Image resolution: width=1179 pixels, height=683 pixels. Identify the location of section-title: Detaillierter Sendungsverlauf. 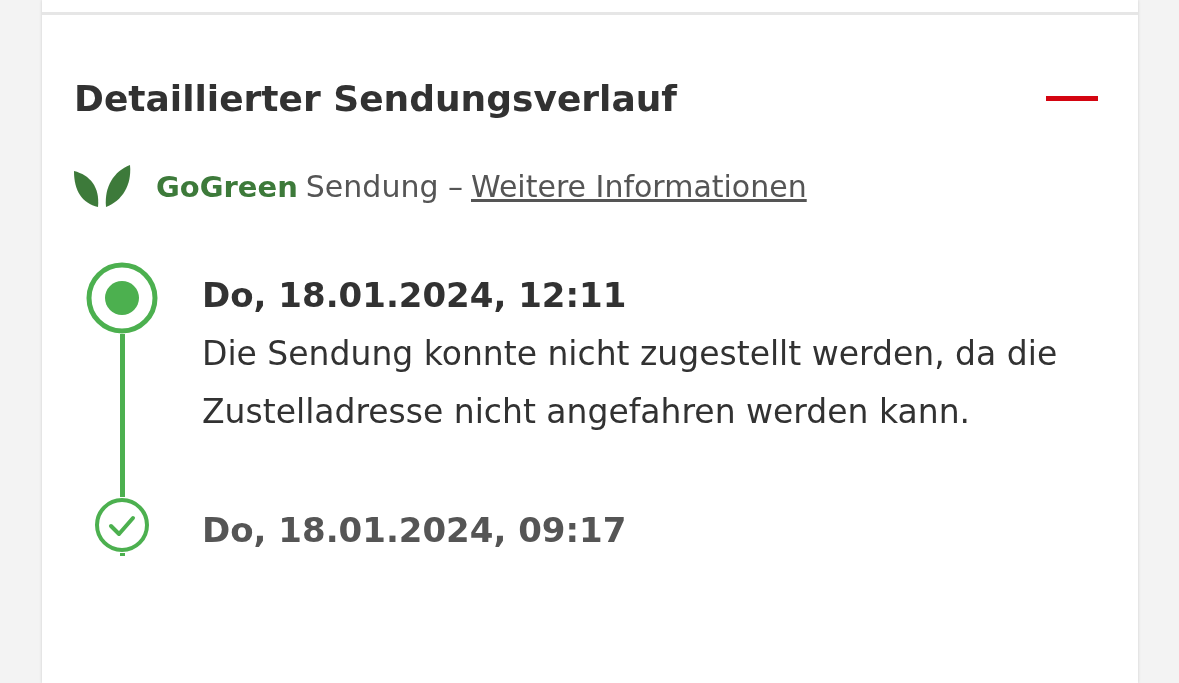
(375, 99).